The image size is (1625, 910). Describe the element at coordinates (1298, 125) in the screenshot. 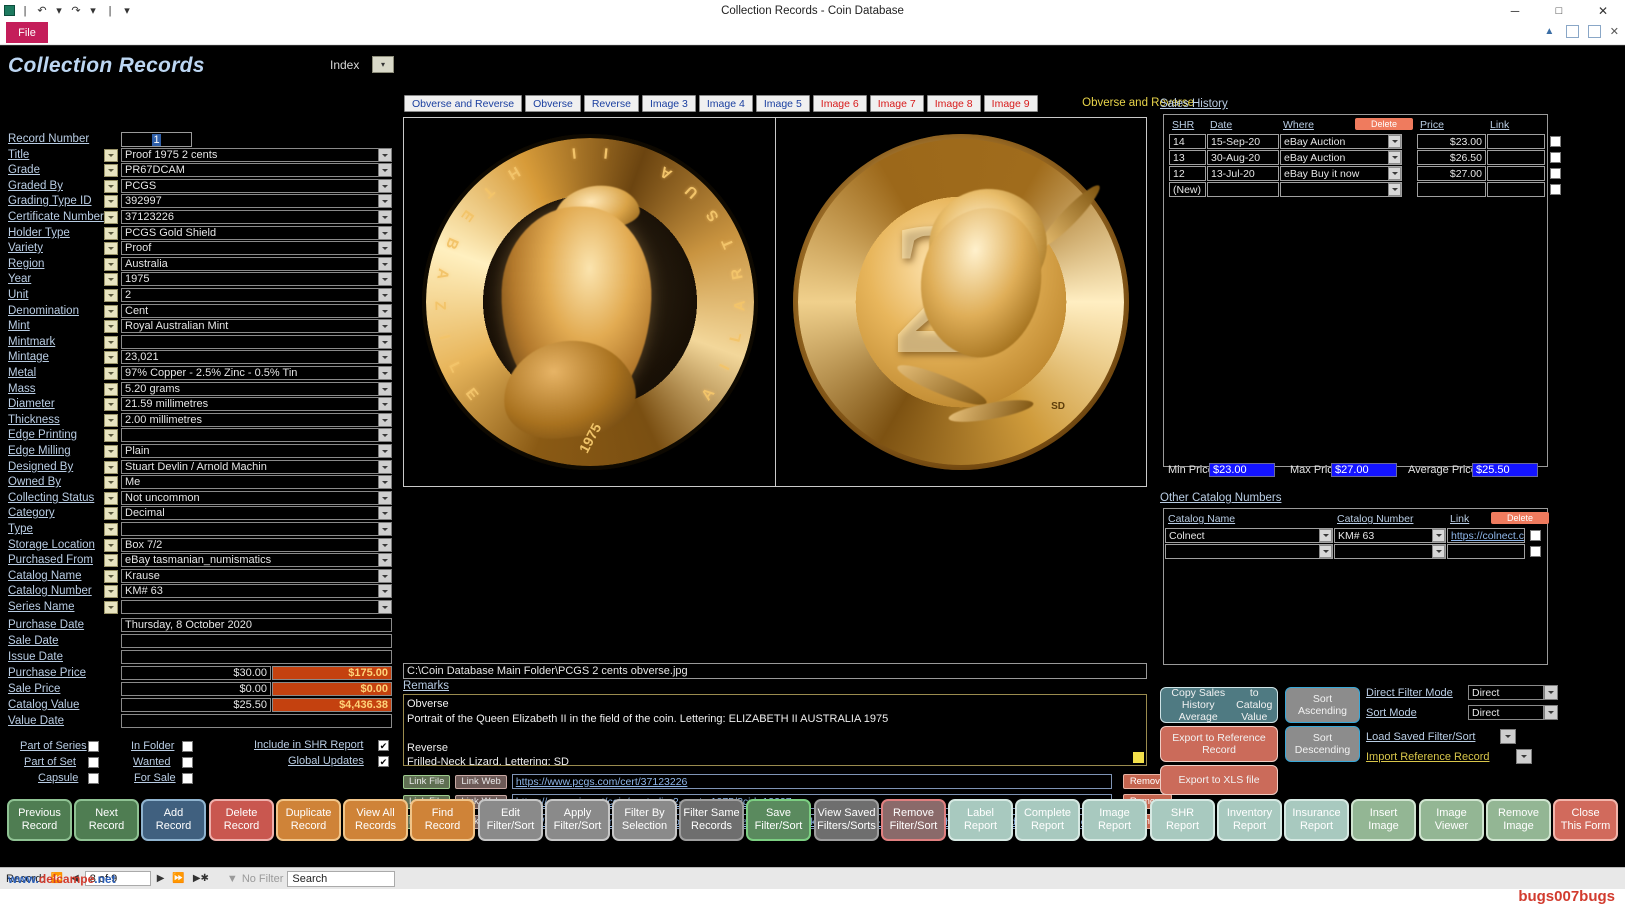

I see `sales-history-column-where: Where` at that location.